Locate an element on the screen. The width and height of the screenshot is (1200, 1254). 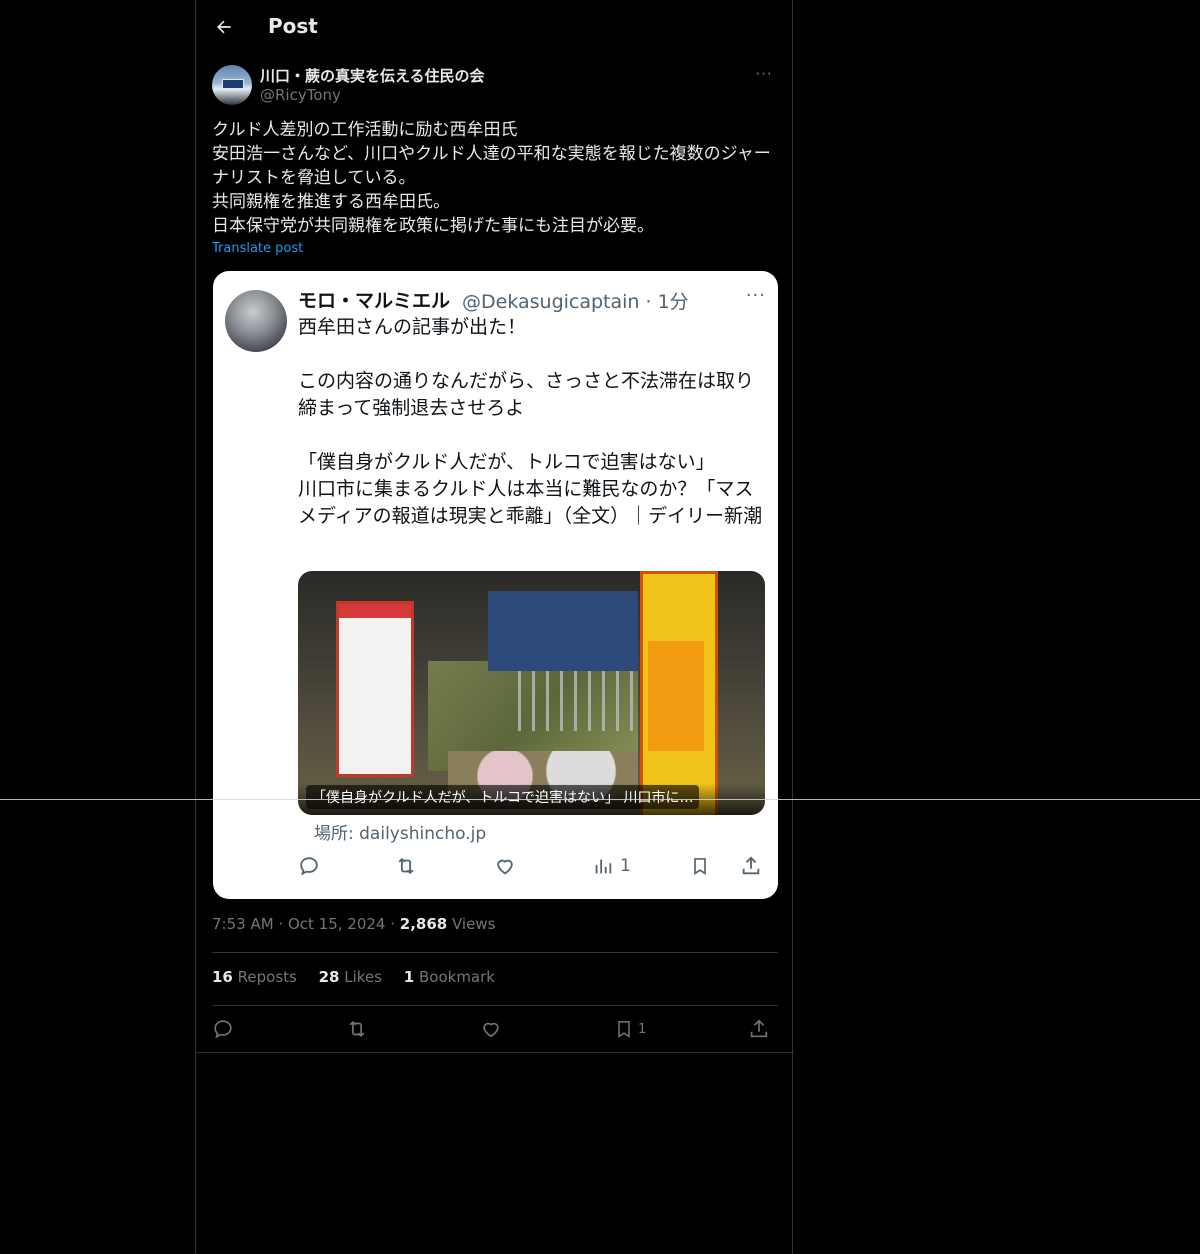
views-count: 2,868 is located at coordinates (423, 924).